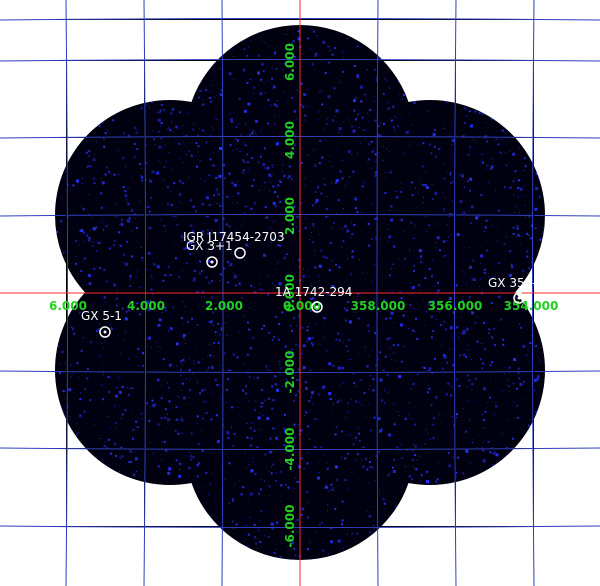 The image size is (600, 586). I want to click on y-tick-label: 6.000, so click(290, 62).